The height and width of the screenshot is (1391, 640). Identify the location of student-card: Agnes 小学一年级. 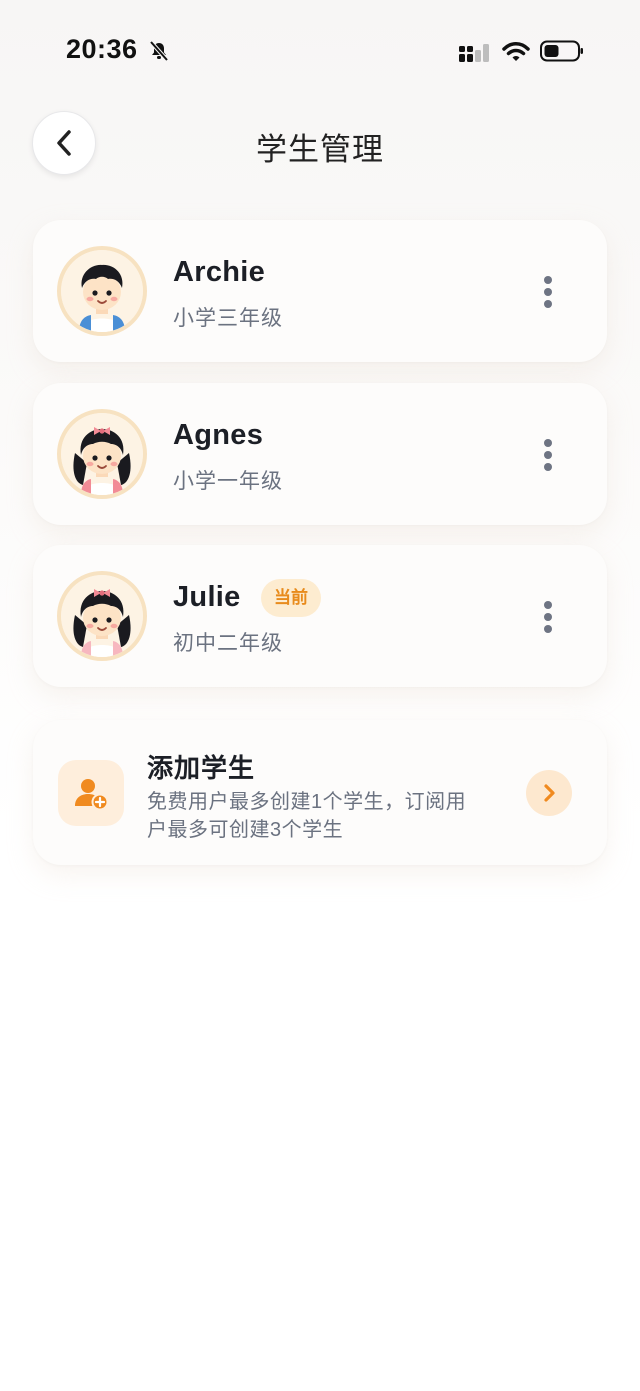
(320, 454).